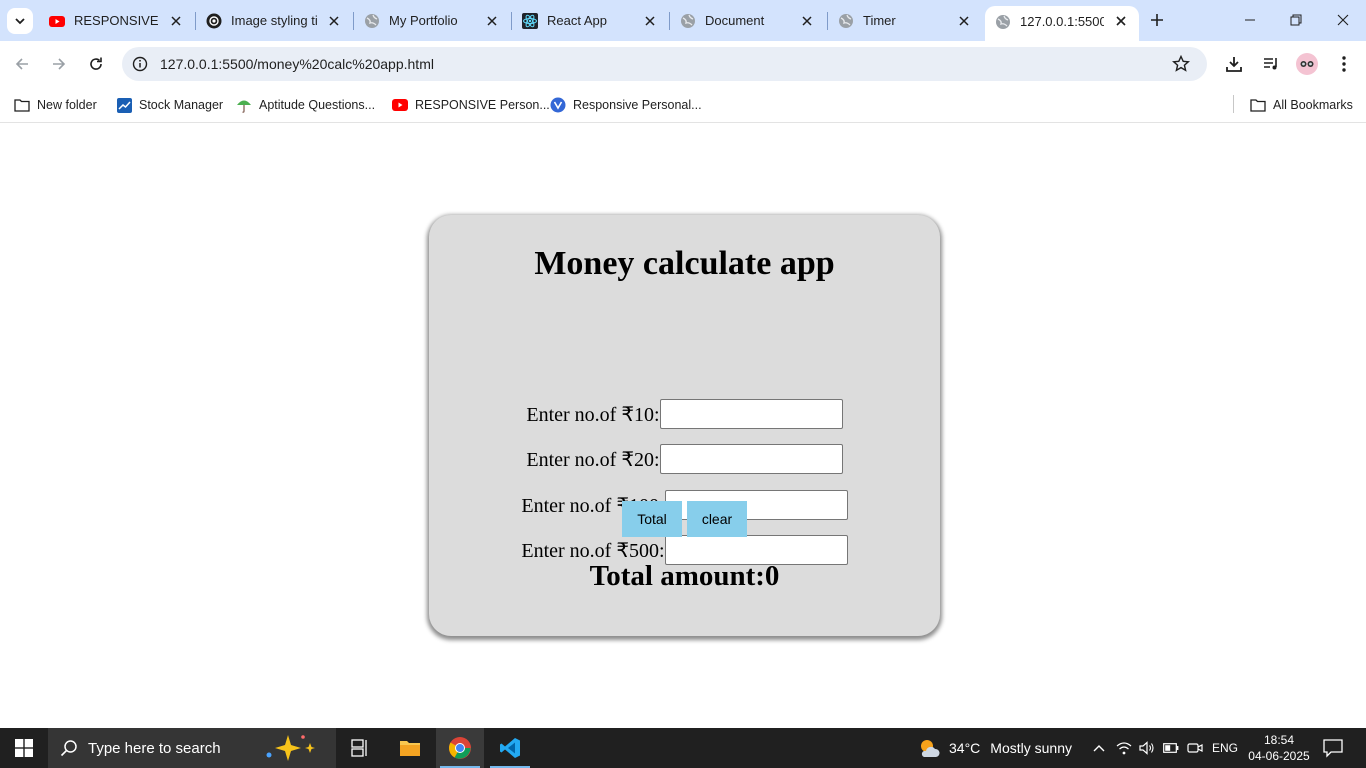  I want to click on system-clock: 18:54 04-06-2025, so click(1279, 748).